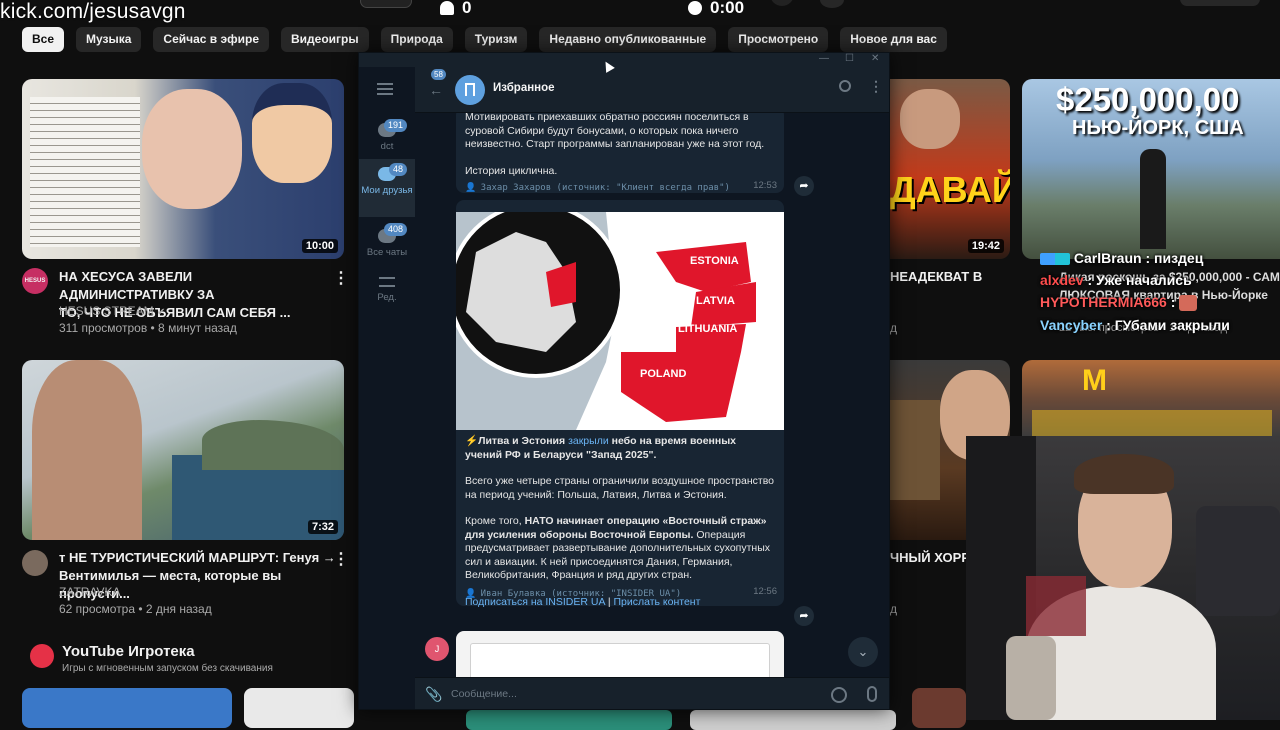  Describe the element at coordinates (161, 312) in the screenshot. I see `verified-icon: ✔` at that location.